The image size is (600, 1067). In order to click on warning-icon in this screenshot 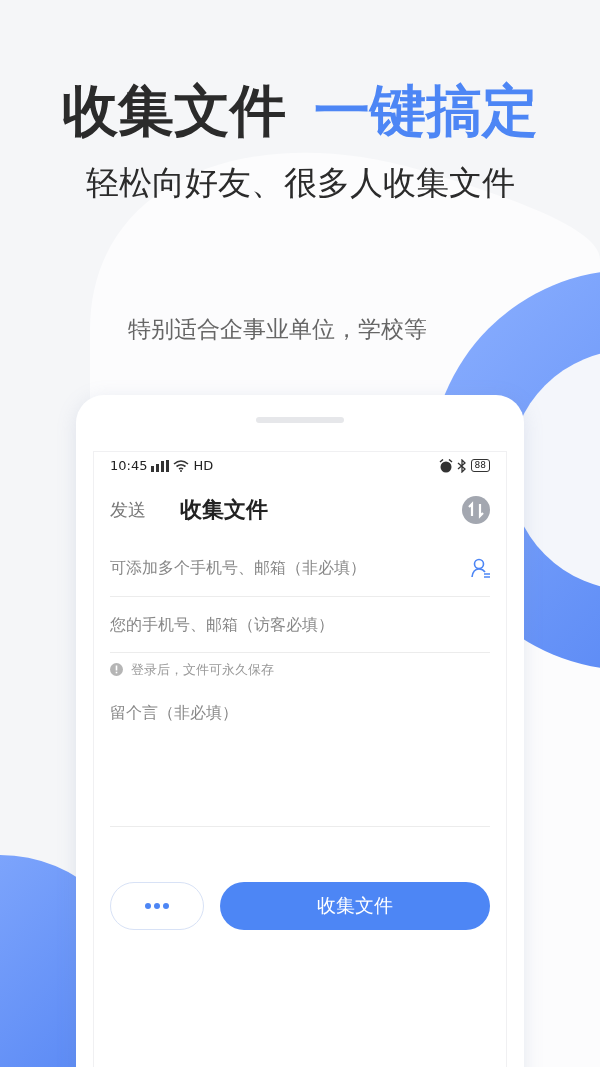, I will do `click(116, 670)`.